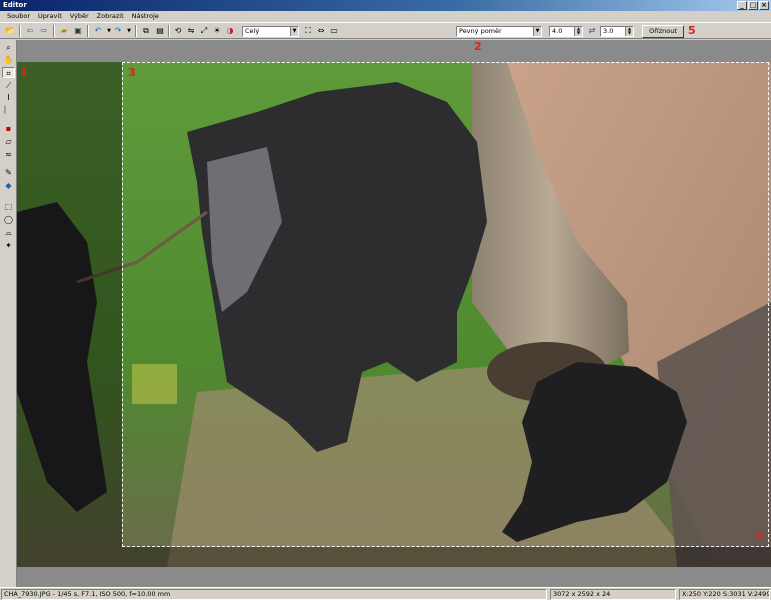 This screenshot has height=600, width=771. I want to click on zoom-select: Celý ▼, so click(270, 31).